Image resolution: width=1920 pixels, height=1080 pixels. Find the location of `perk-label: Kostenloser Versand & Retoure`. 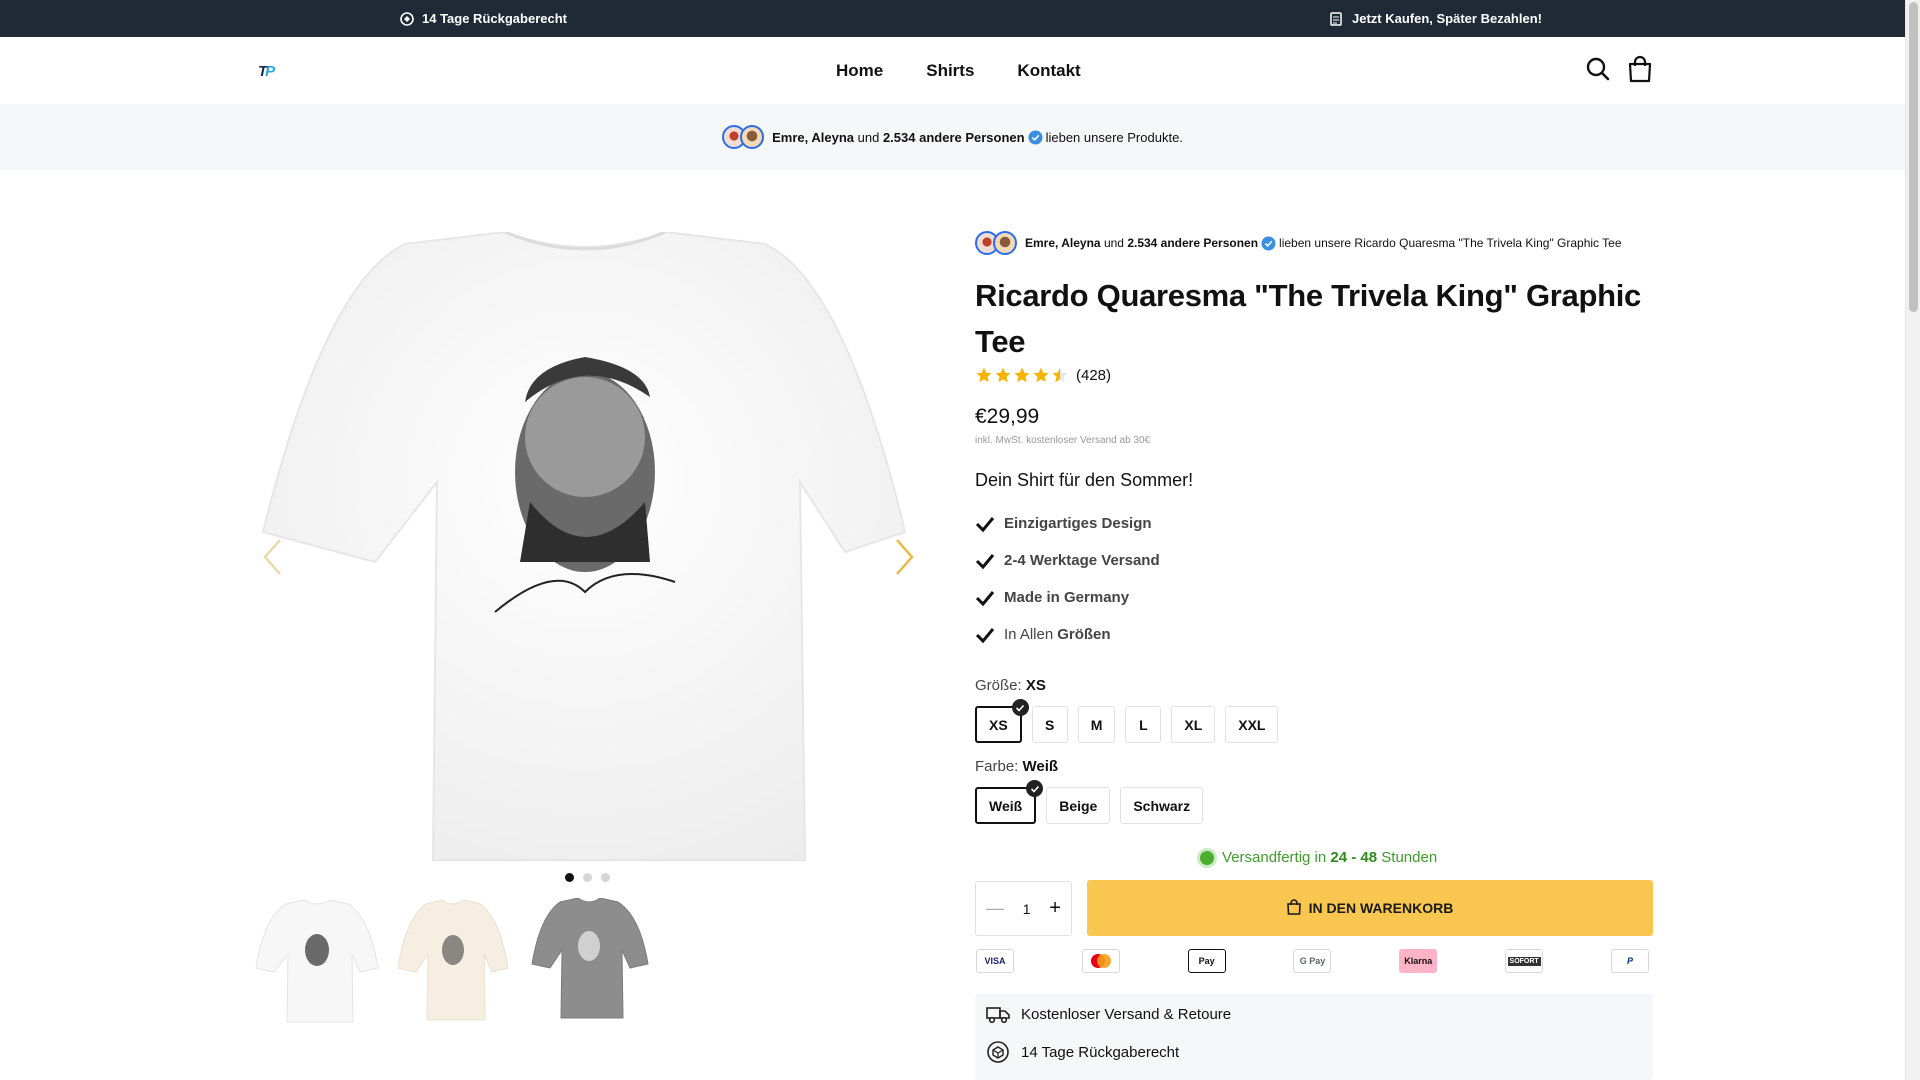

perk-label: Kostenloser Versand & Retoure is located at coordinates (1126, 1014).